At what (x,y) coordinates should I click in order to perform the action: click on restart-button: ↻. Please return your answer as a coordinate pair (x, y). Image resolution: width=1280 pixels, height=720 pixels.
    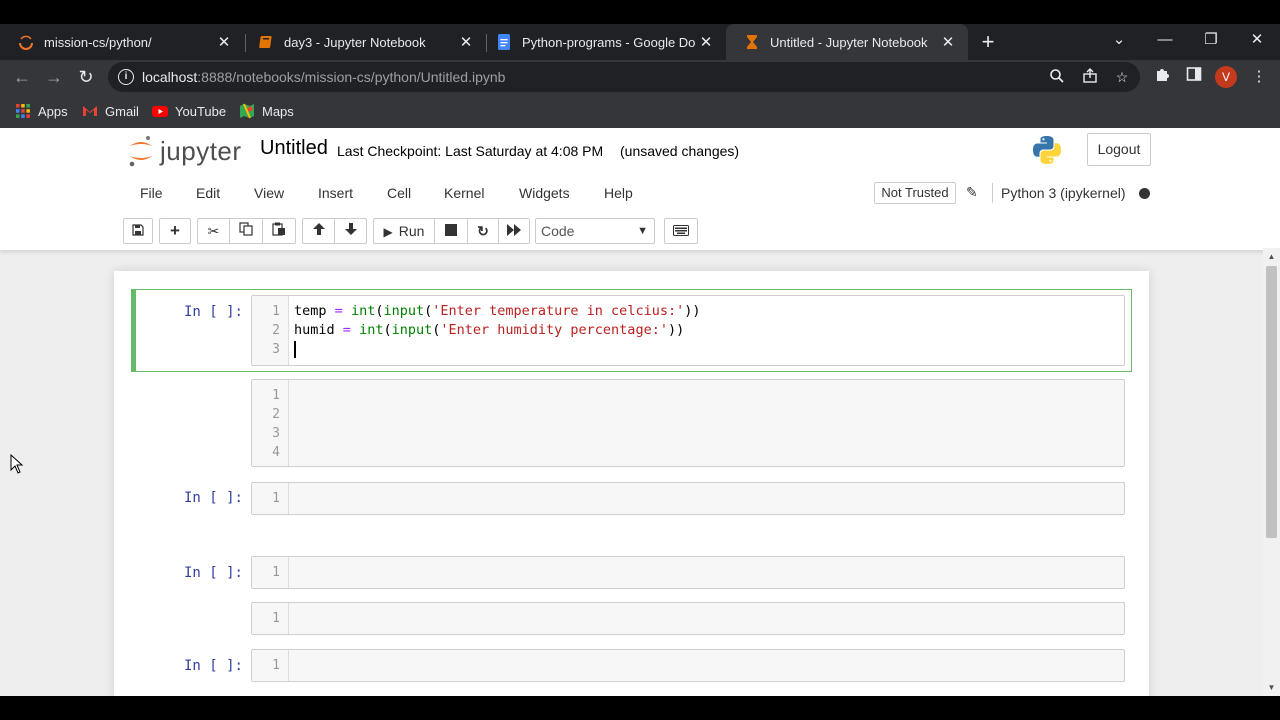
    Looking at the image, I should click on (483, 231).